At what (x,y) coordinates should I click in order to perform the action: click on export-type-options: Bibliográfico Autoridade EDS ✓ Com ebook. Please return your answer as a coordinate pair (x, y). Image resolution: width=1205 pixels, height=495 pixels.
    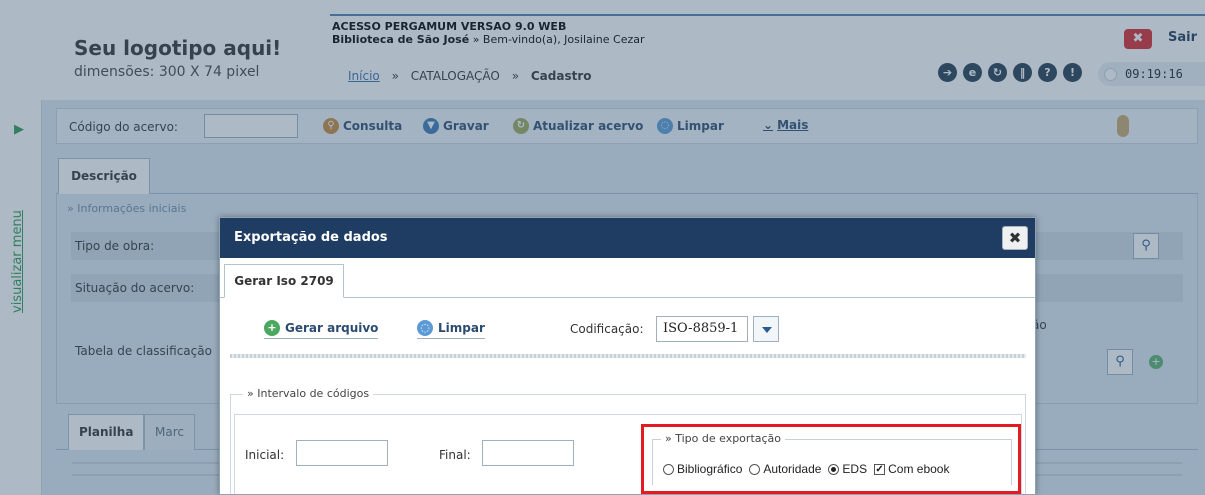
    Looking at the image, I should click on (809, 469).